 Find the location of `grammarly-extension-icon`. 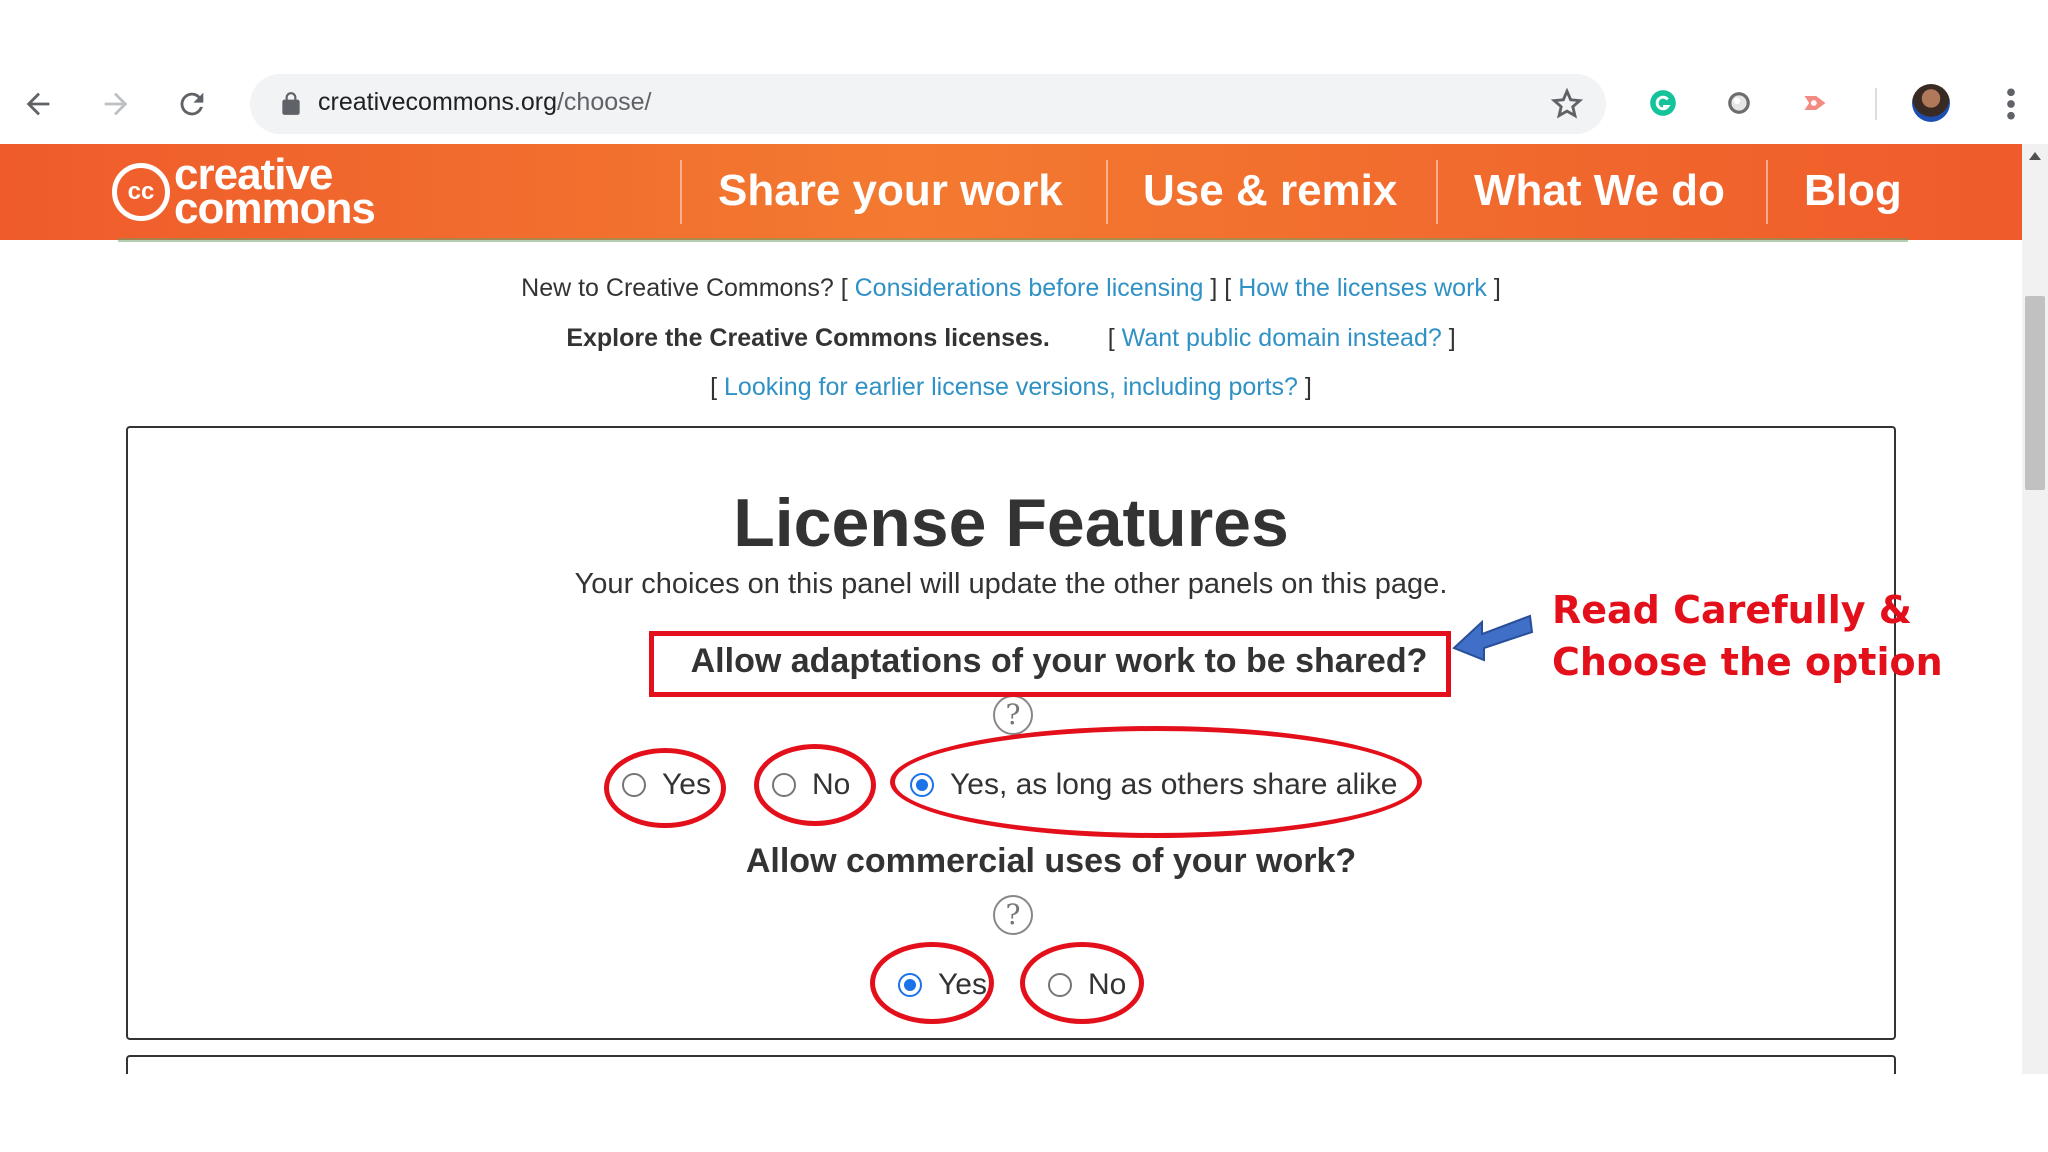

grammarly-extension-icon is located at coordinates (1663, 103).